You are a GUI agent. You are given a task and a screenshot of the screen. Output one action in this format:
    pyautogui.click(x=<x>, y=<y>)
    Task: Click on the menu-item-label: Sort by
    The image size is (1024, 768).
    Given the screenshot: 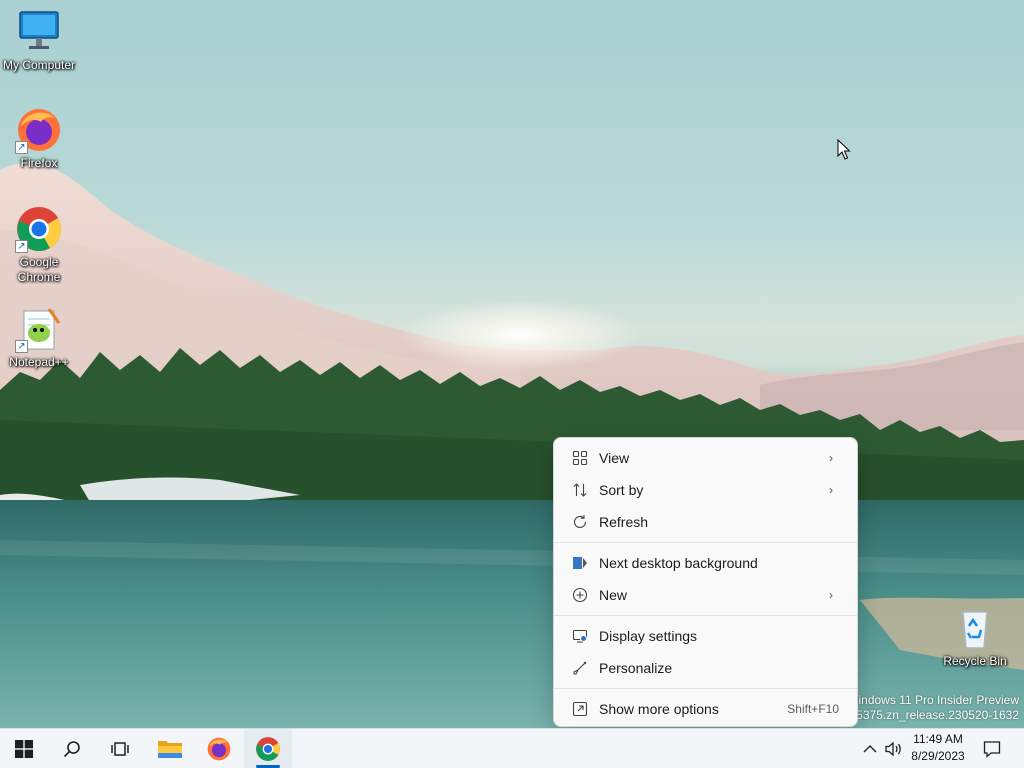 What is the action you would take?
    pyautogui.click(x=621, y=490)
    